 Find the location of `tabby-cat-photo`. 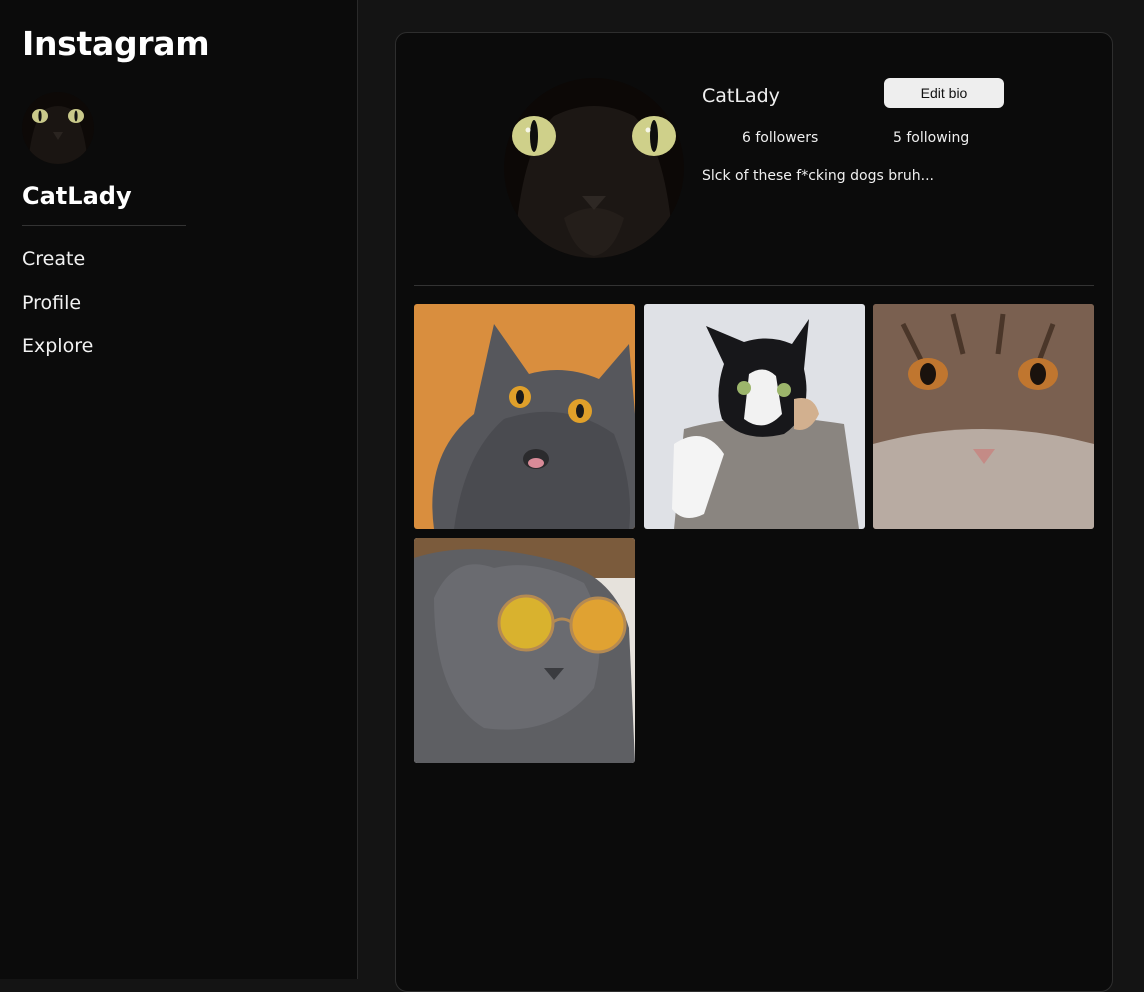

tabby-cat-photo is located at coordinates (983, 416).